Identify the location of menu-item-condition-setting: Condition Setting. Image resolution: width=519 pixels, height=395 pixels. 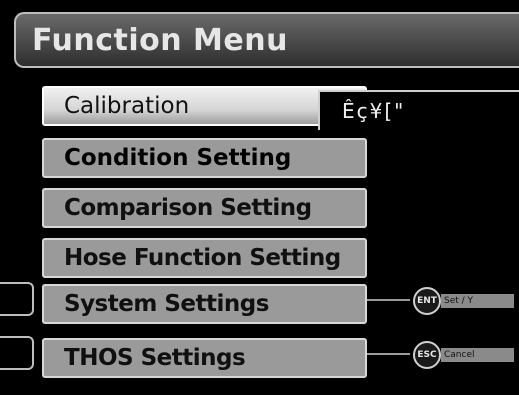
(204, 158).